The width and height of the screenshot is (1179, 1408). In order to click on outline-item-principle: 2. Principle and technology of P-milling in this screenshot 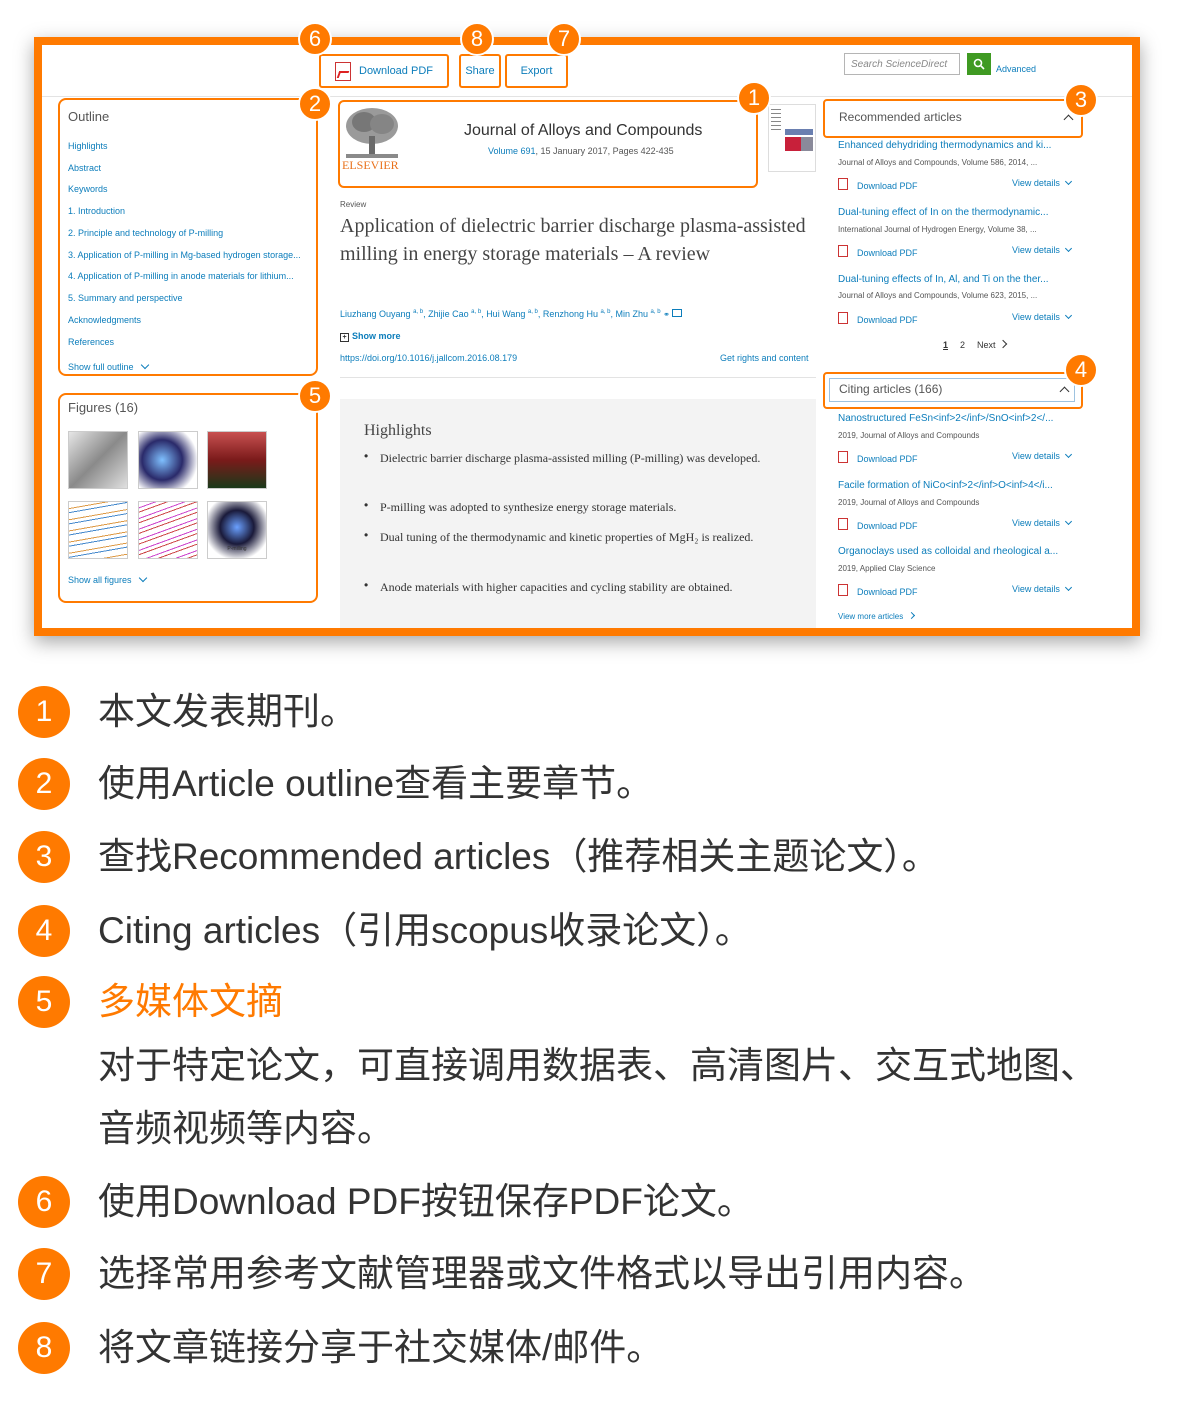, I will do `click(145, 233)`.